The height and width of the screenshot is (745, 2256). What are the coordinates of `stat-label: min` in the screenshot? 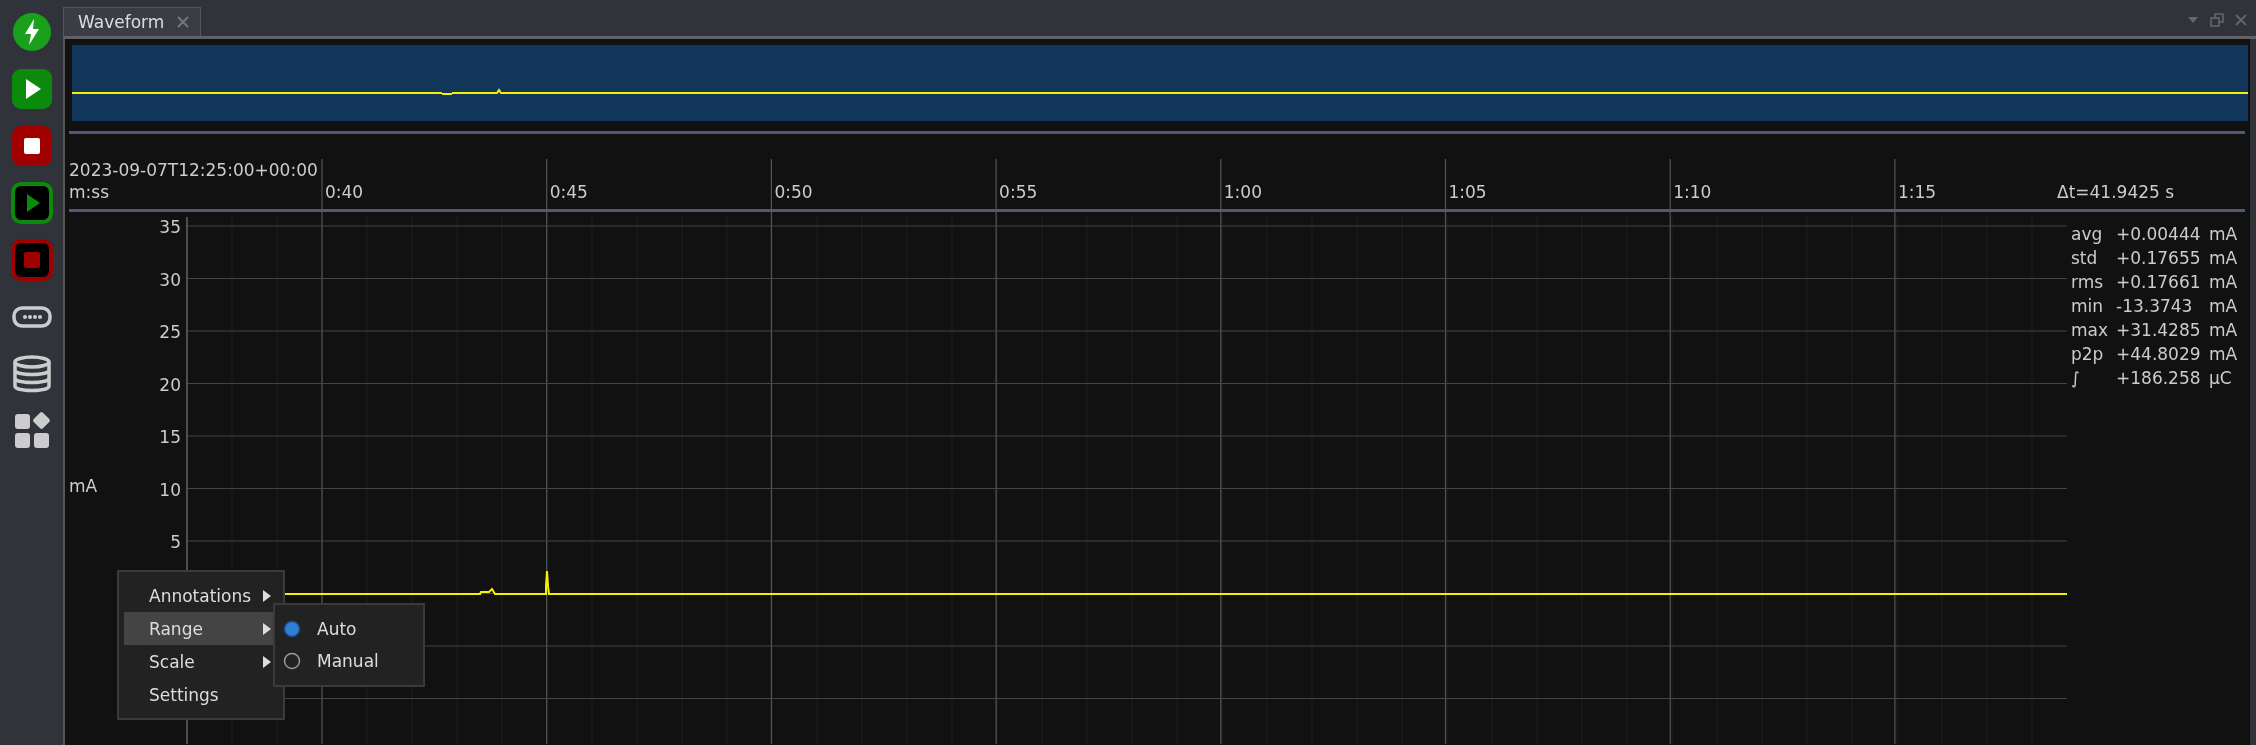 It's located at (2087, 306).